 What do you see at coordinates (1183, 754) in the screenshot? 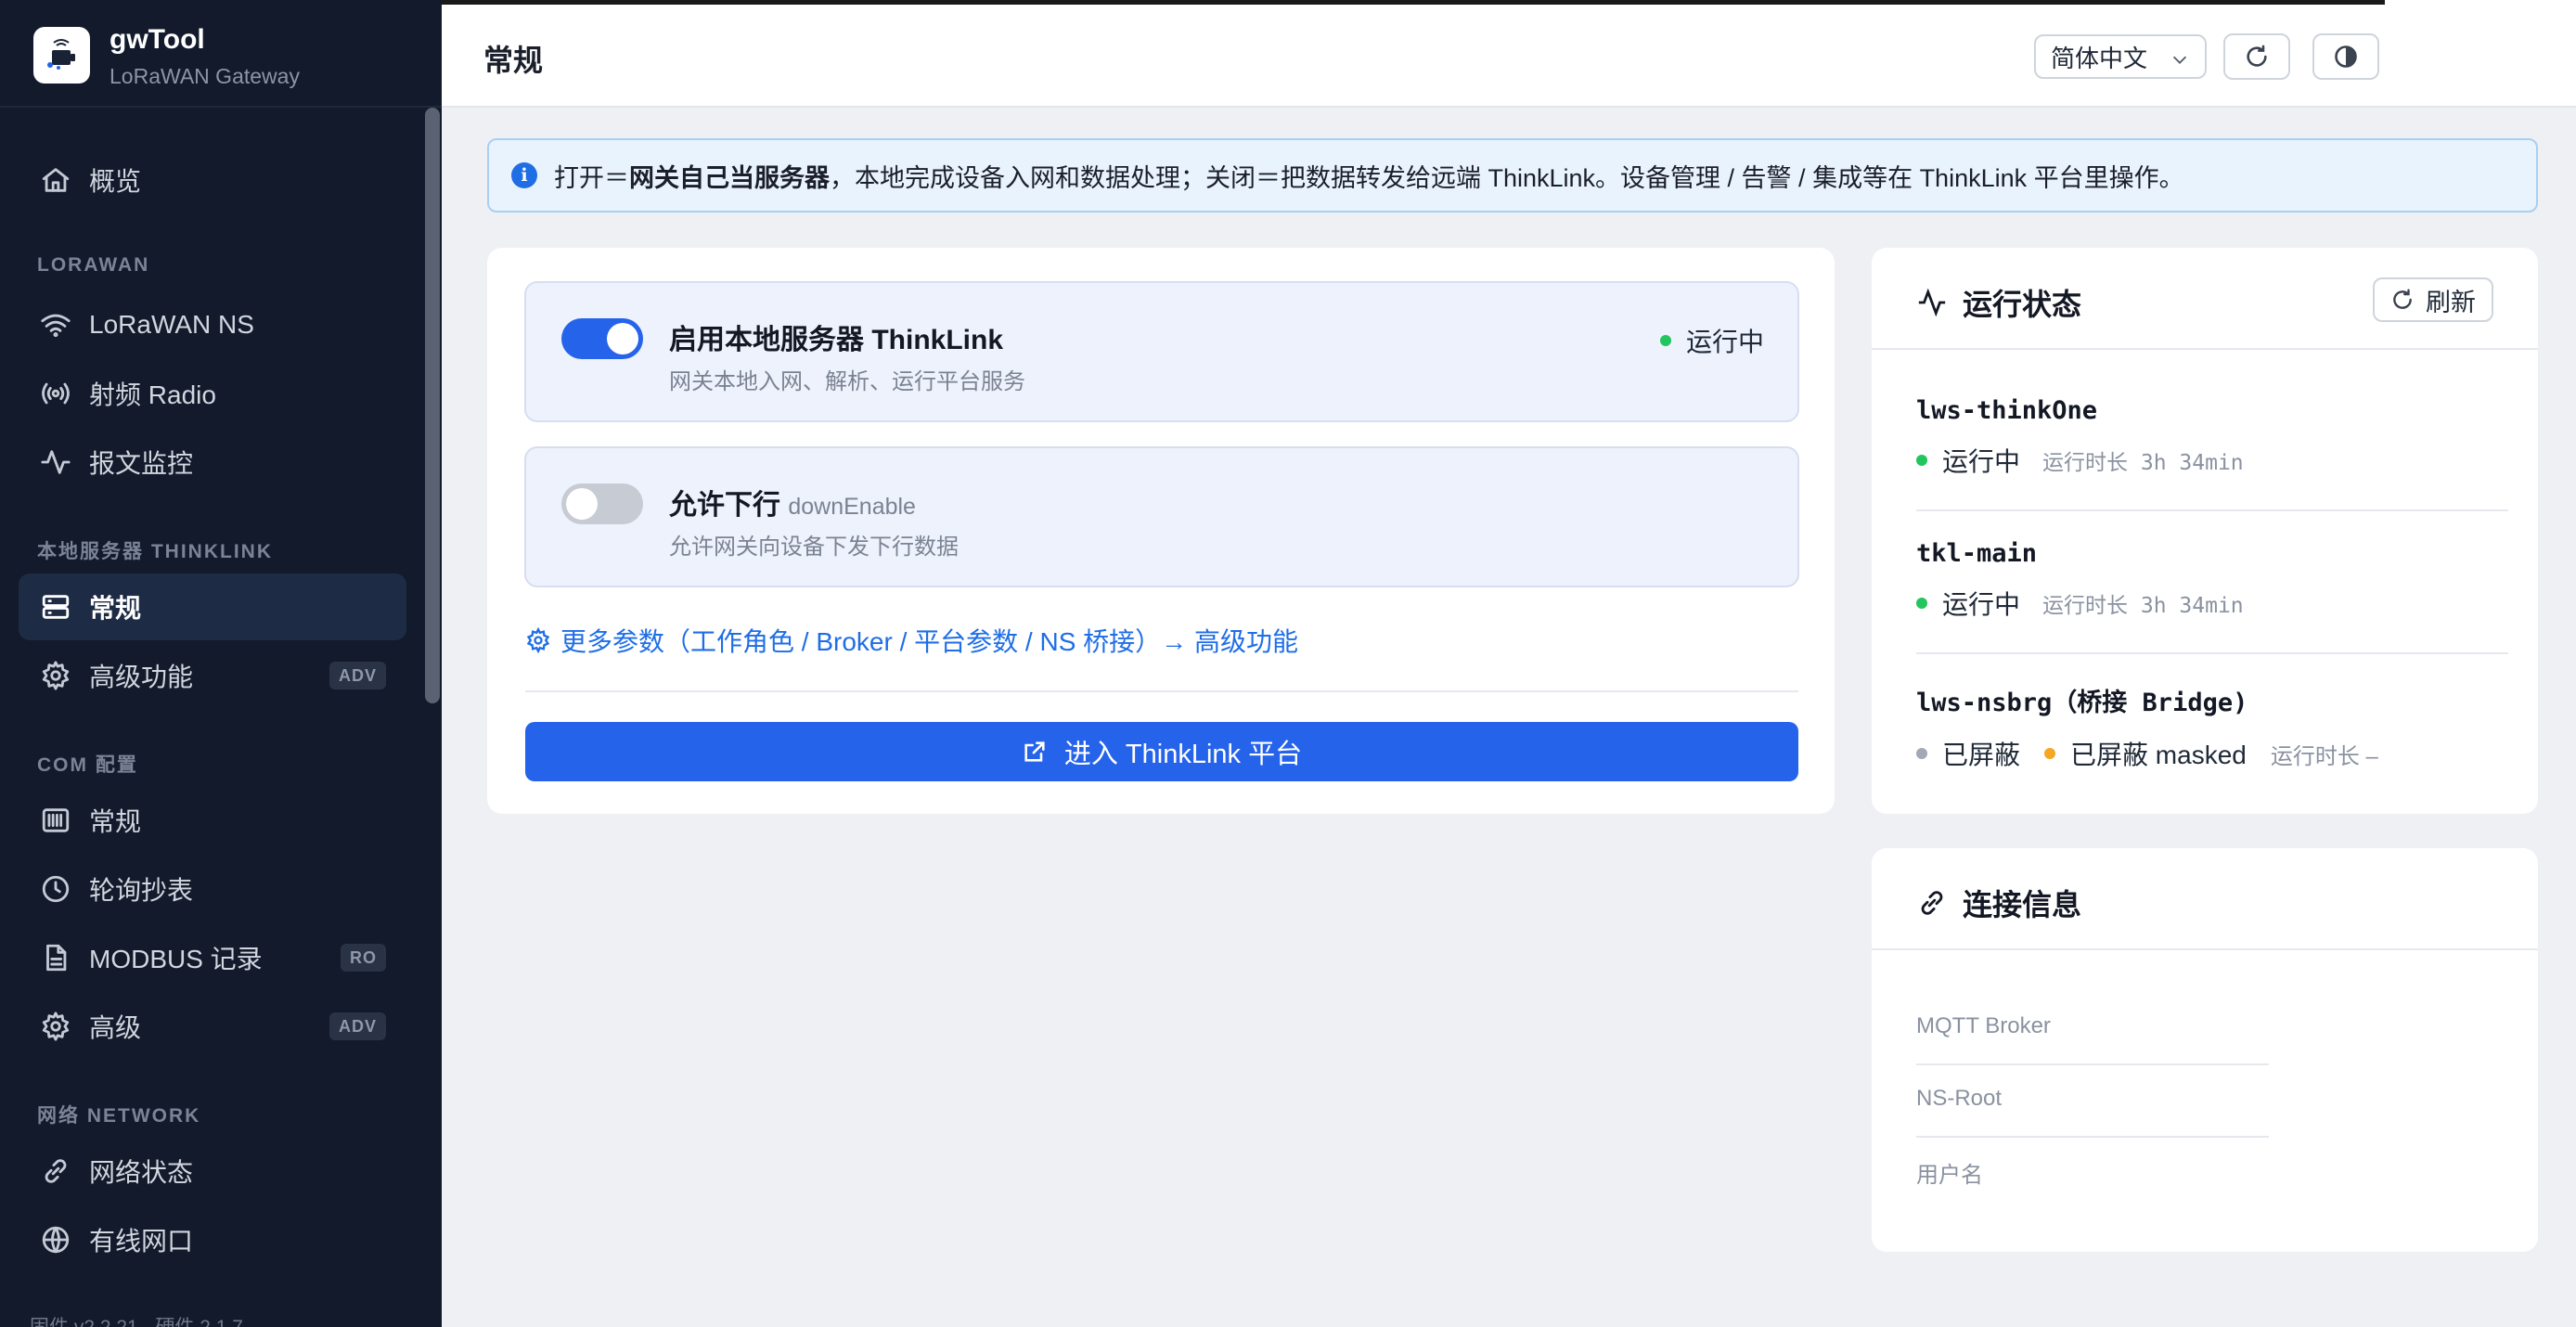
I see `enter-thinklink-label: 进入 ThinkLink 平台` at bounding box center [1183, 754].